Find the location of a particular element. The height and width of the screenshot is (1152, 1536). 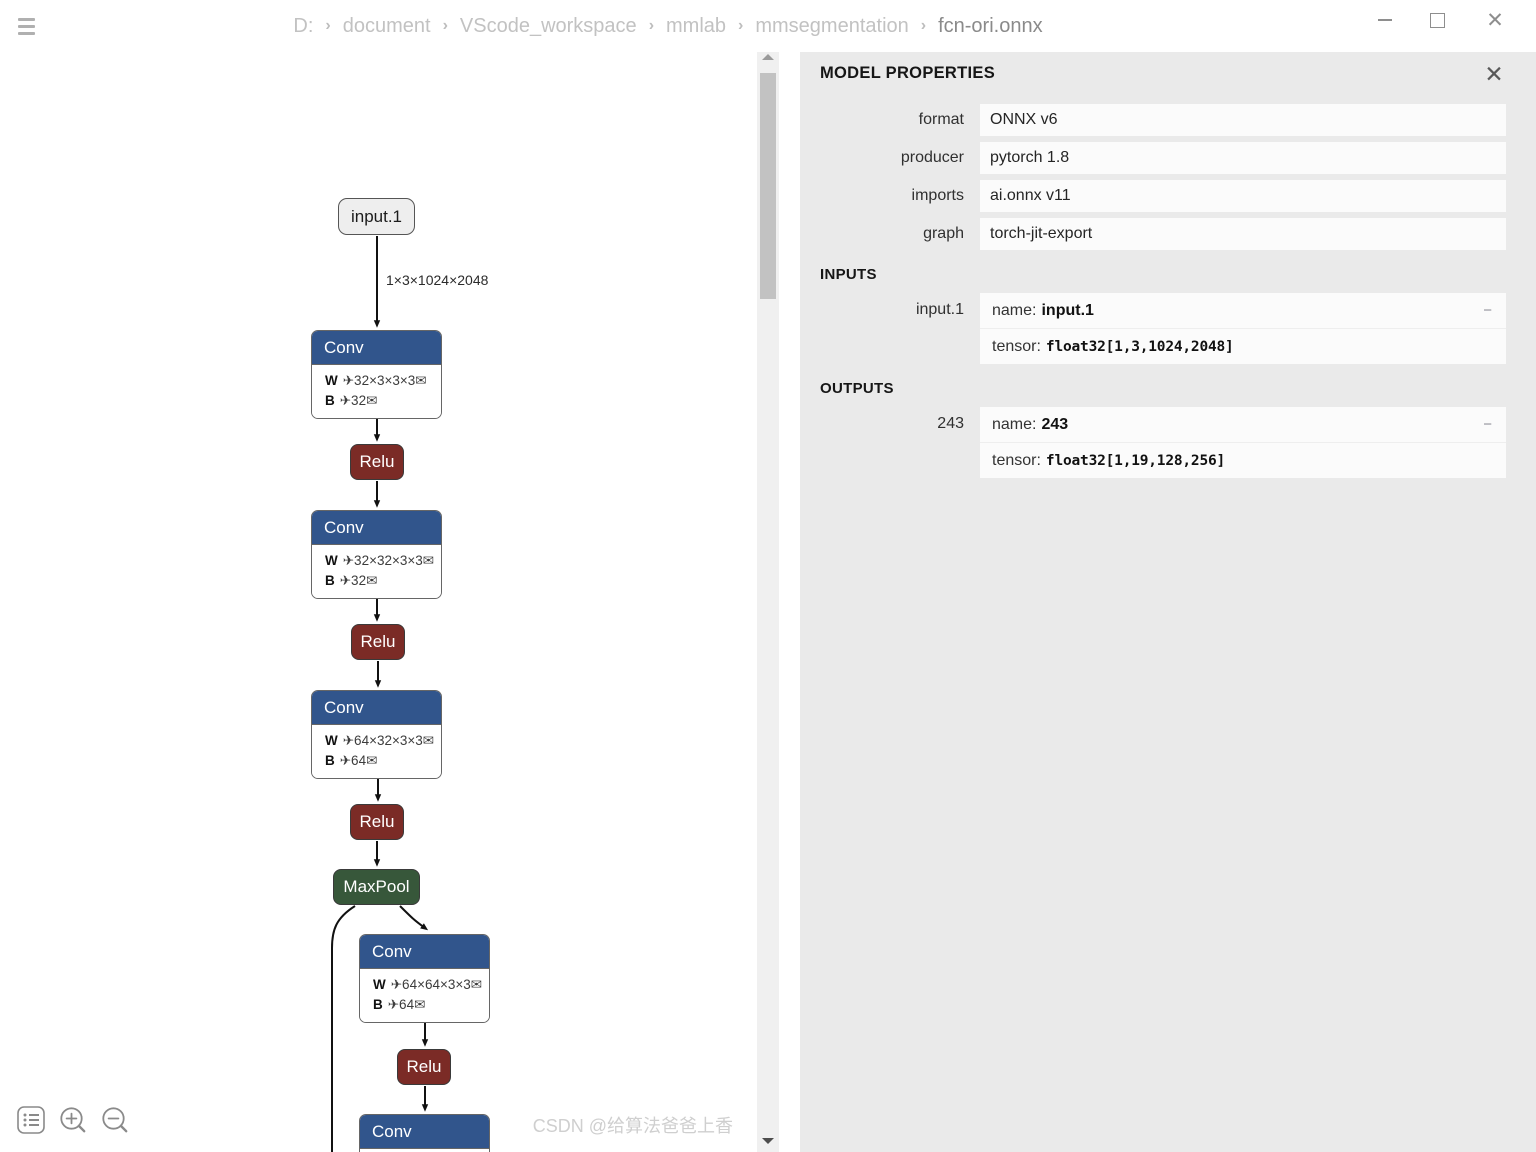

breadcrumb-item-4: mmsegmentation is located at coordinates (831, 26).